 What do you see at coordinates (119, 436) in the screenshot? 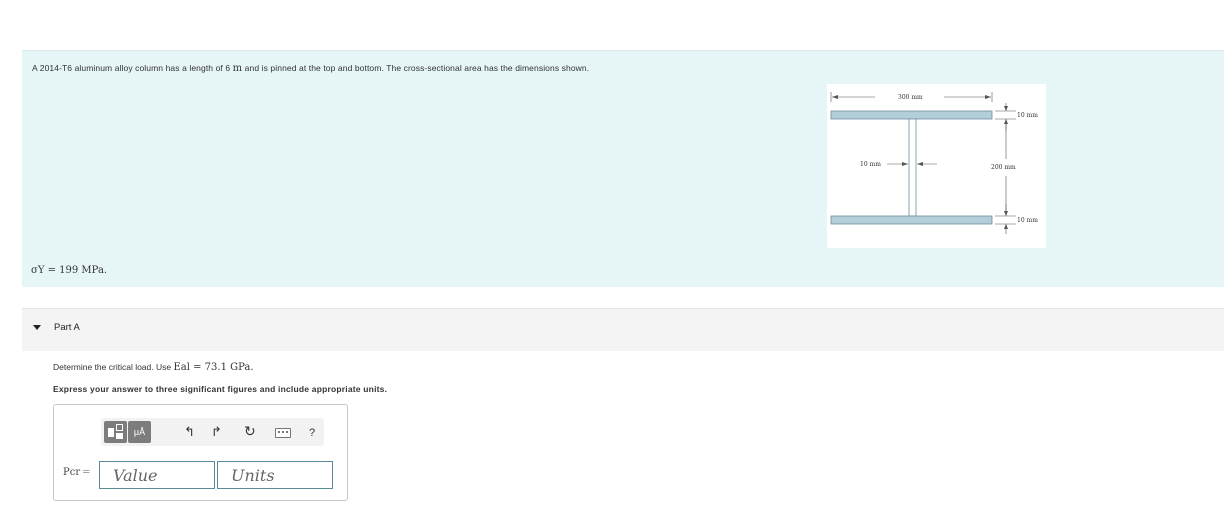
I see `template-fill-icon` at bounding box center [119, 436].